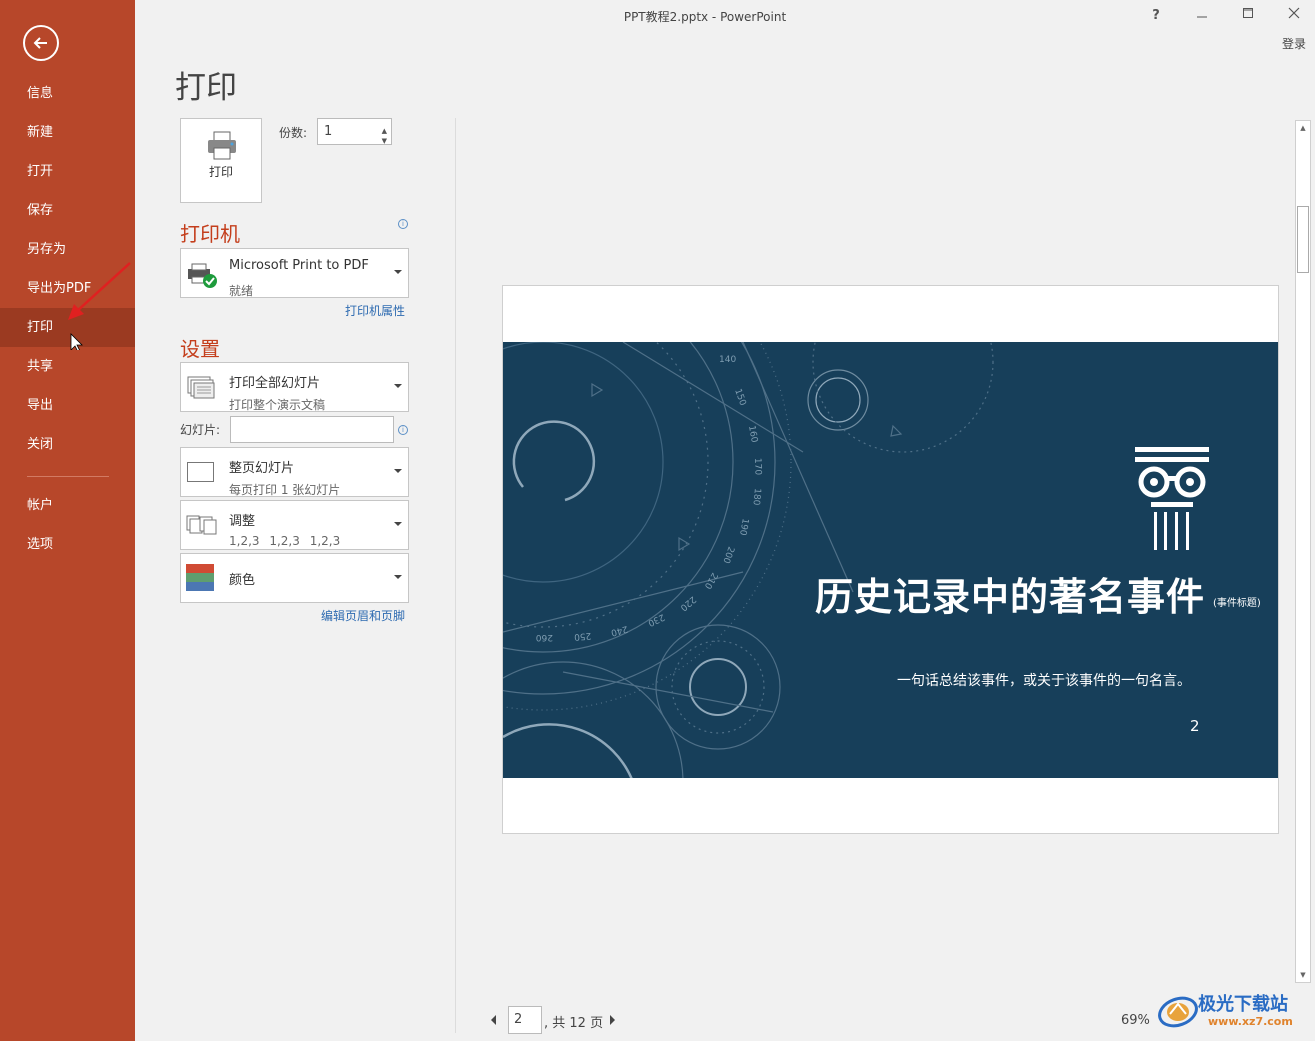 The image size is (1315, 1041). I want to click on sidebar-item-new: 新建, so click(67, 132).